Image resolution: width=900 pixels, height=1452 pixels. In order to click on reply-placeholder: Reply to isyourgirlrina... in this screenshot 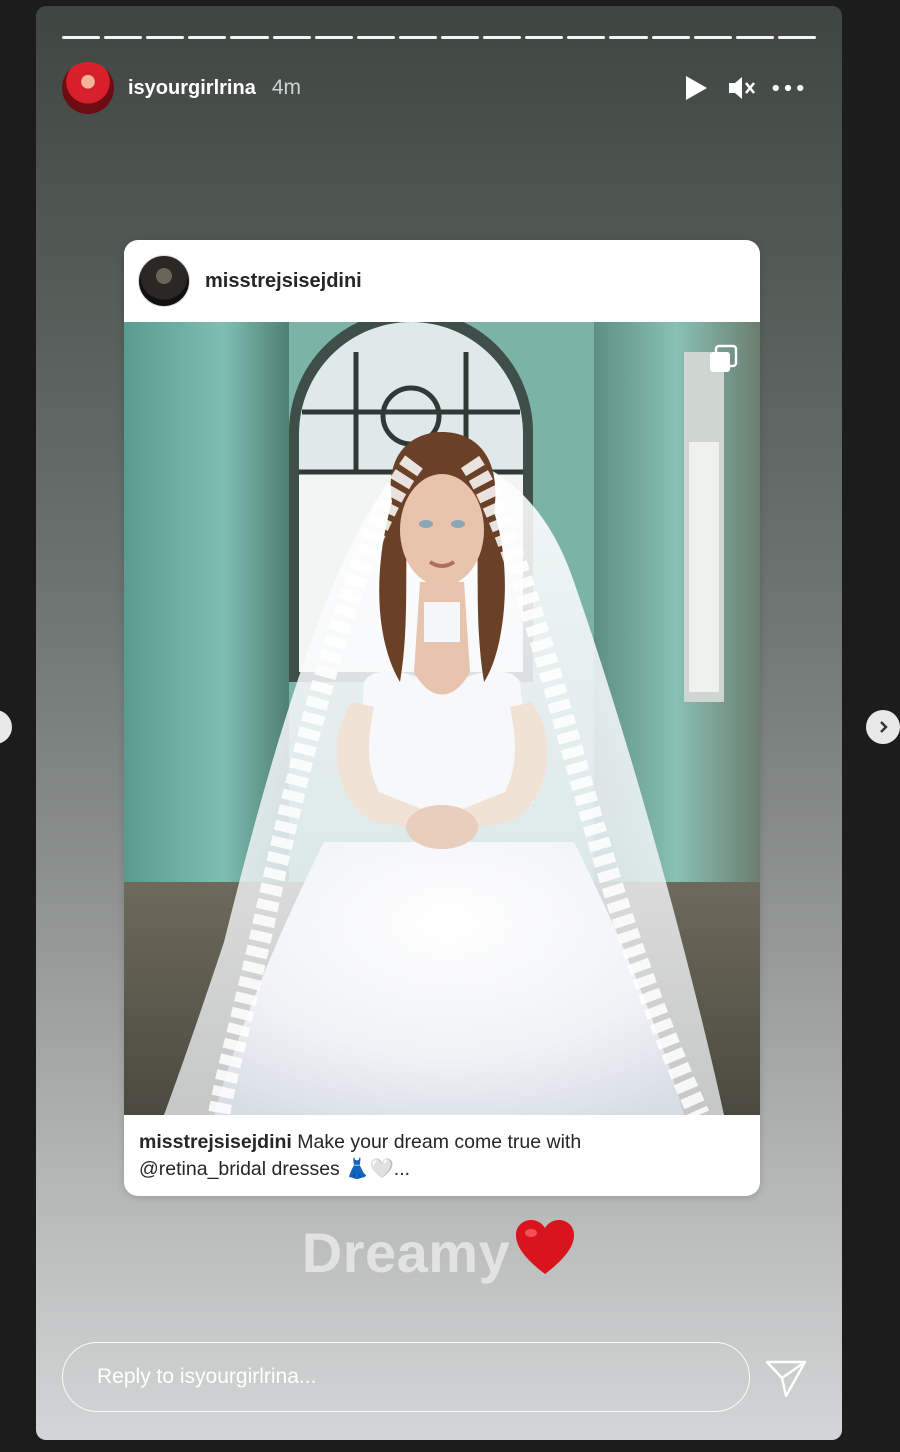, I will do `click(207, 1376)`.